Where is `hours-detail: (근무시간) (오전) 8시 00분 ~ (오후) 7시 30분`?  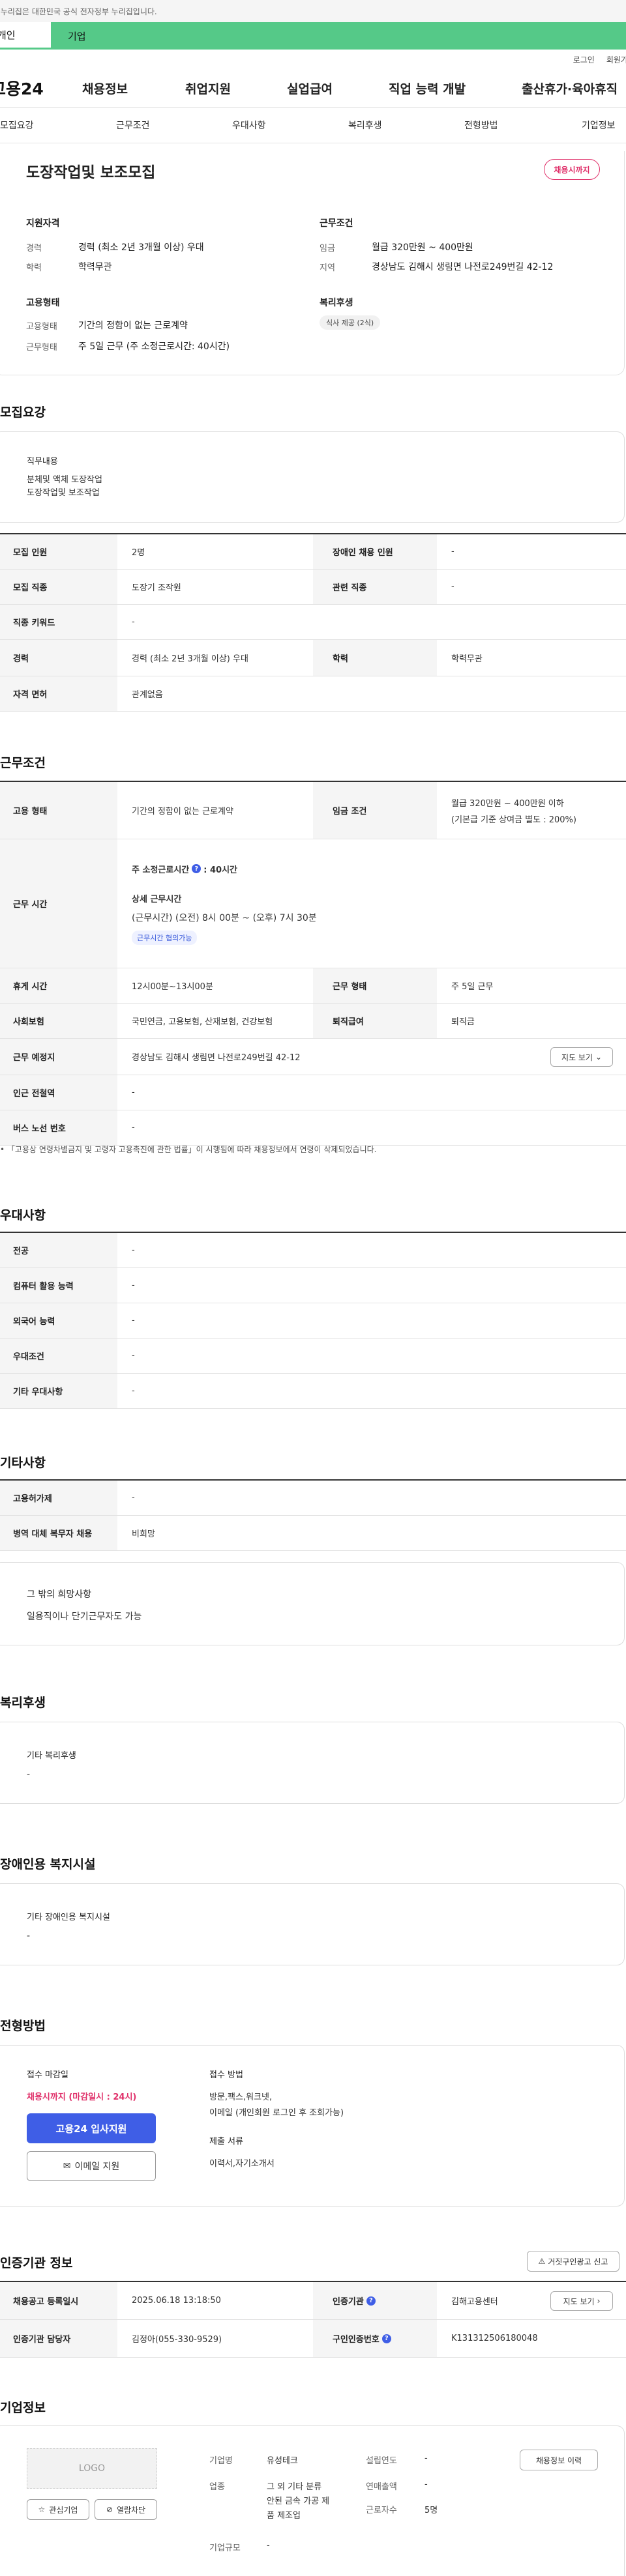
hours-detail: (근무시간) (오전) 8시 00분 ~ (오후) 7시 30분 is located at coordinates (224, 917).